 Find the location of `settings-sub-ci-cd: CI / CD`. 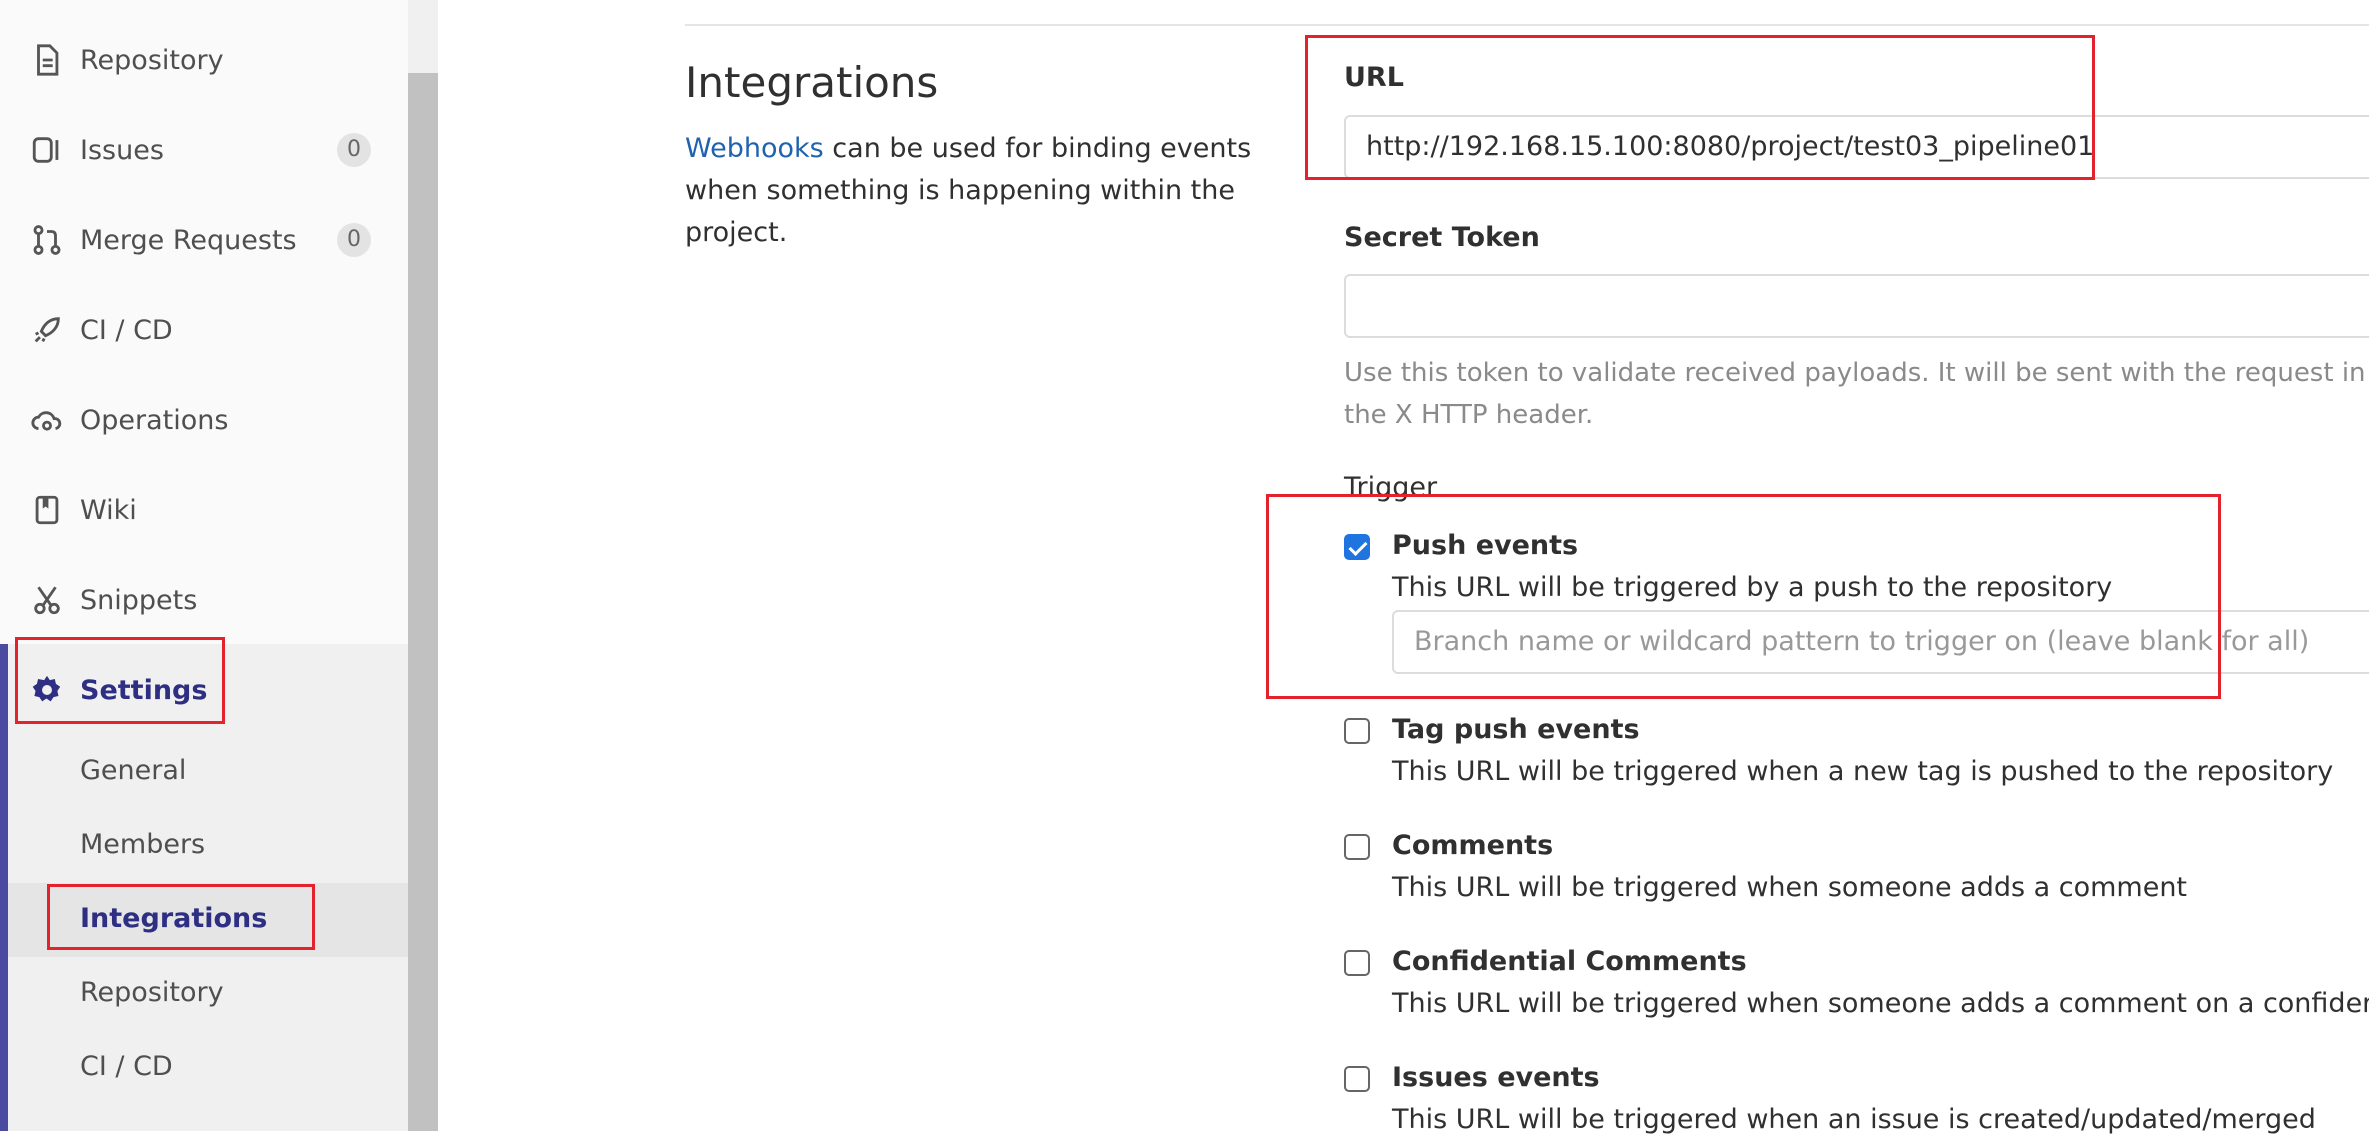

settings-sub-ci-cd: CI / CD is located at coordinates (204, 1068).